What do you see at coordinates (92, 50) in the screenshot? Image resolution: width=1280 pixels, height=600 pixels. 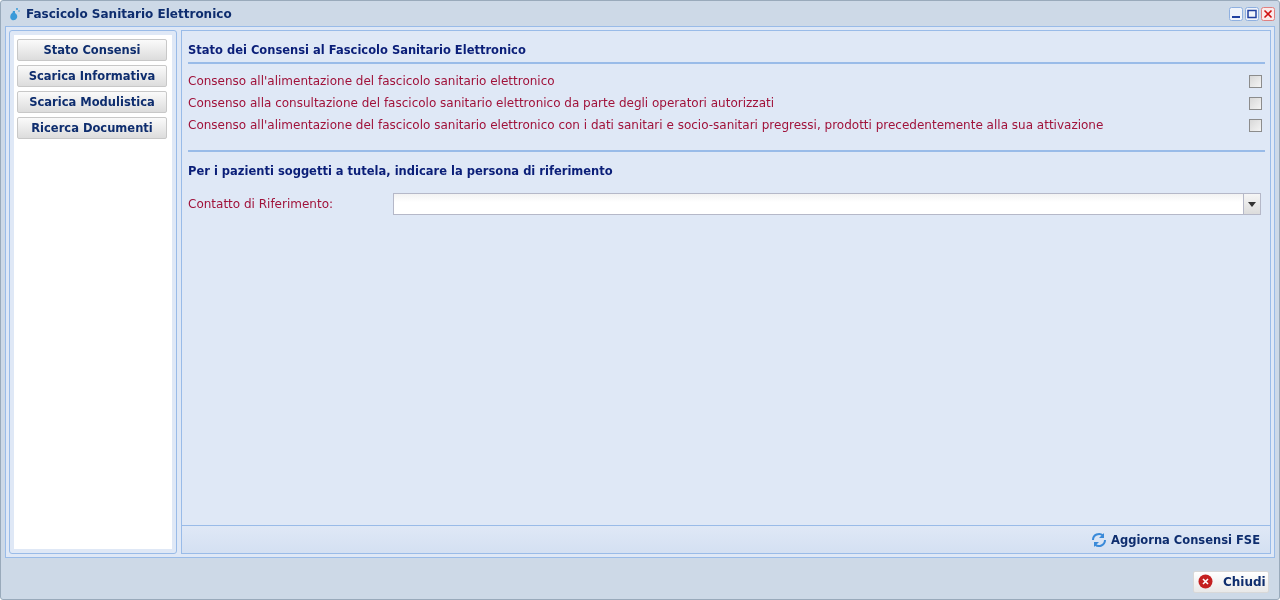 I see `sidebar-button: Stato Consensi` at bounding box center [92, 50].